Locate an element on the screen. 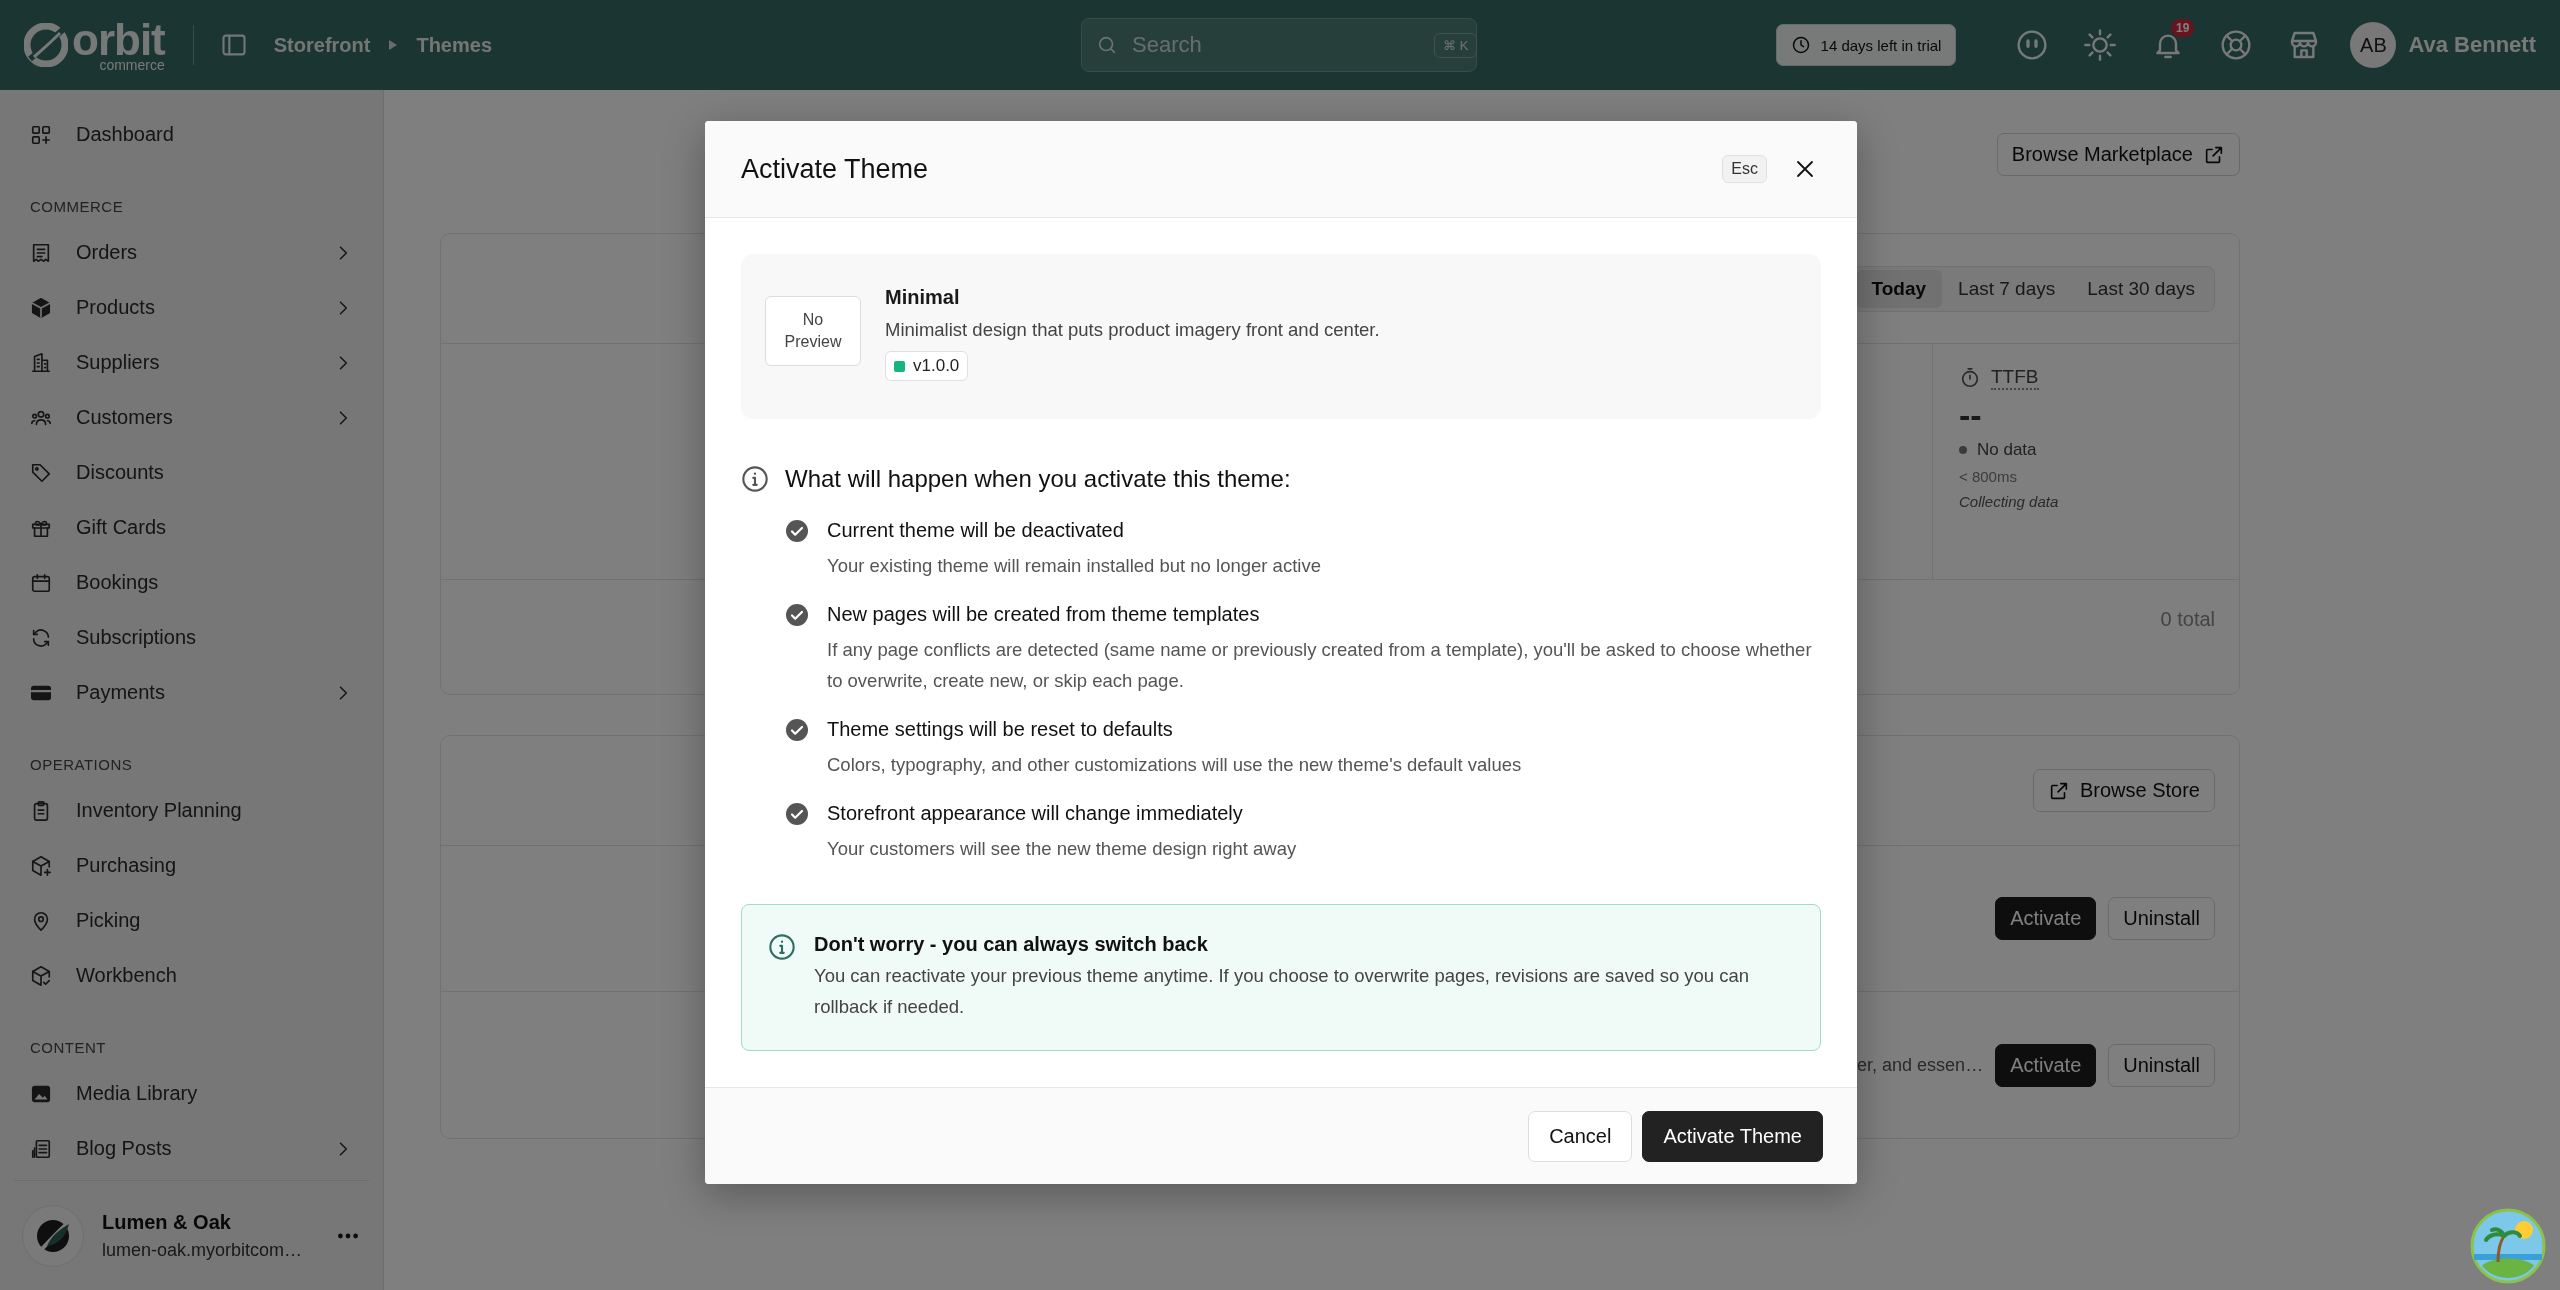  sidebar-item: Customers is located at coordinates (191, 417).